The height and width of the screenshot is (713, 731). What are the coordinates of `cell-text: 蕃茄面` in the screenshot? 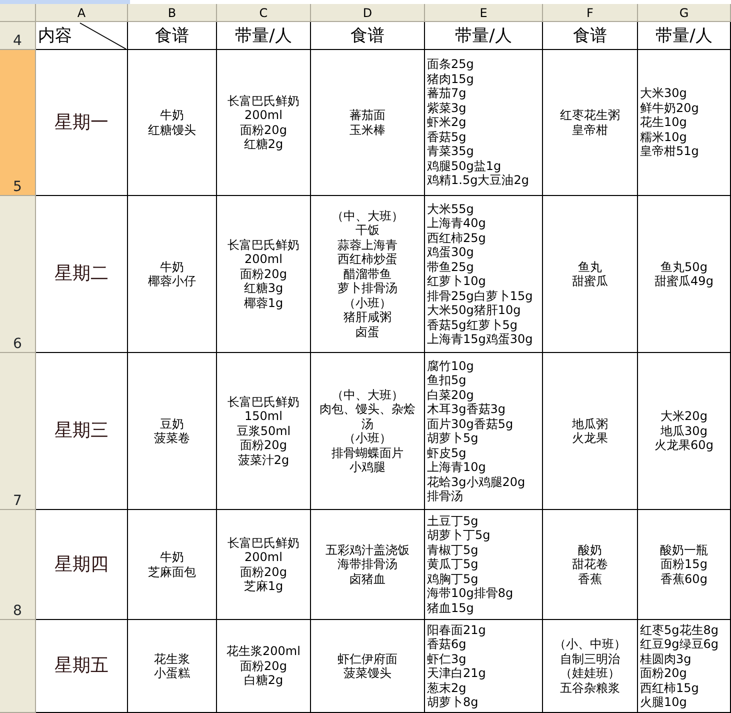 It's located at (368, 115).